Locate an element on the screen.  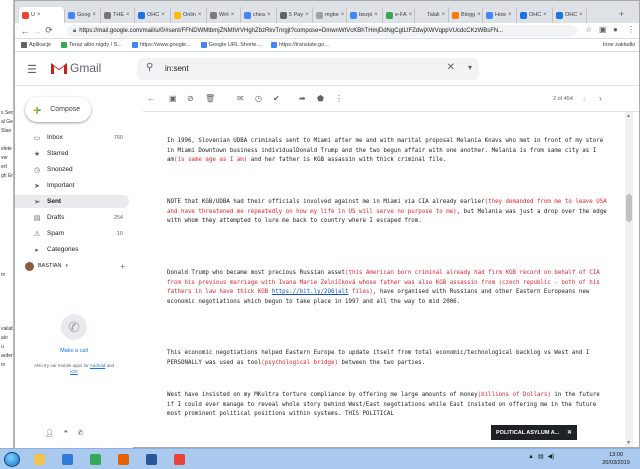
tab-1: Goog × is located at coordinates (83, 15).